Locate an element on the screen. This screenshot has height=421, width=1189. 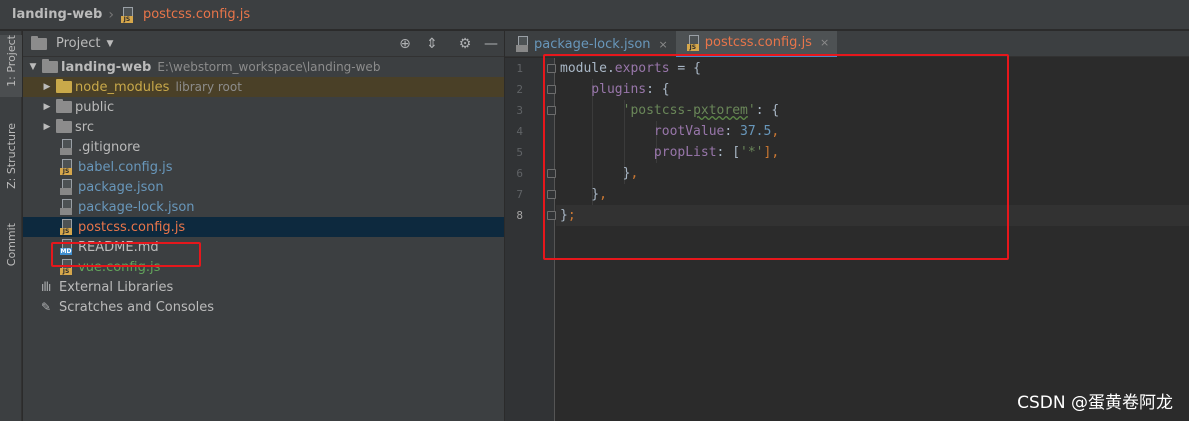
line-number: 6 is located at coordinates (519, 173).